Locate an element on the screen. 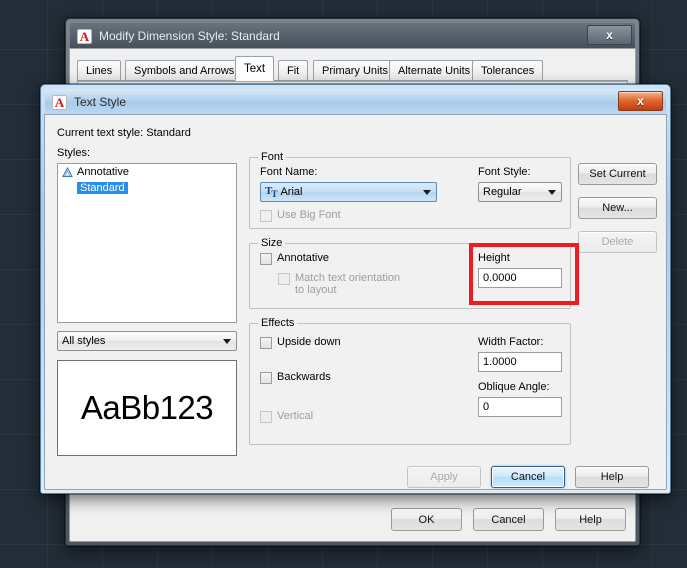 The width and height of the screenshot is (687, 568). list-item-annotative: Annotative is located at coordinates (147, 172).